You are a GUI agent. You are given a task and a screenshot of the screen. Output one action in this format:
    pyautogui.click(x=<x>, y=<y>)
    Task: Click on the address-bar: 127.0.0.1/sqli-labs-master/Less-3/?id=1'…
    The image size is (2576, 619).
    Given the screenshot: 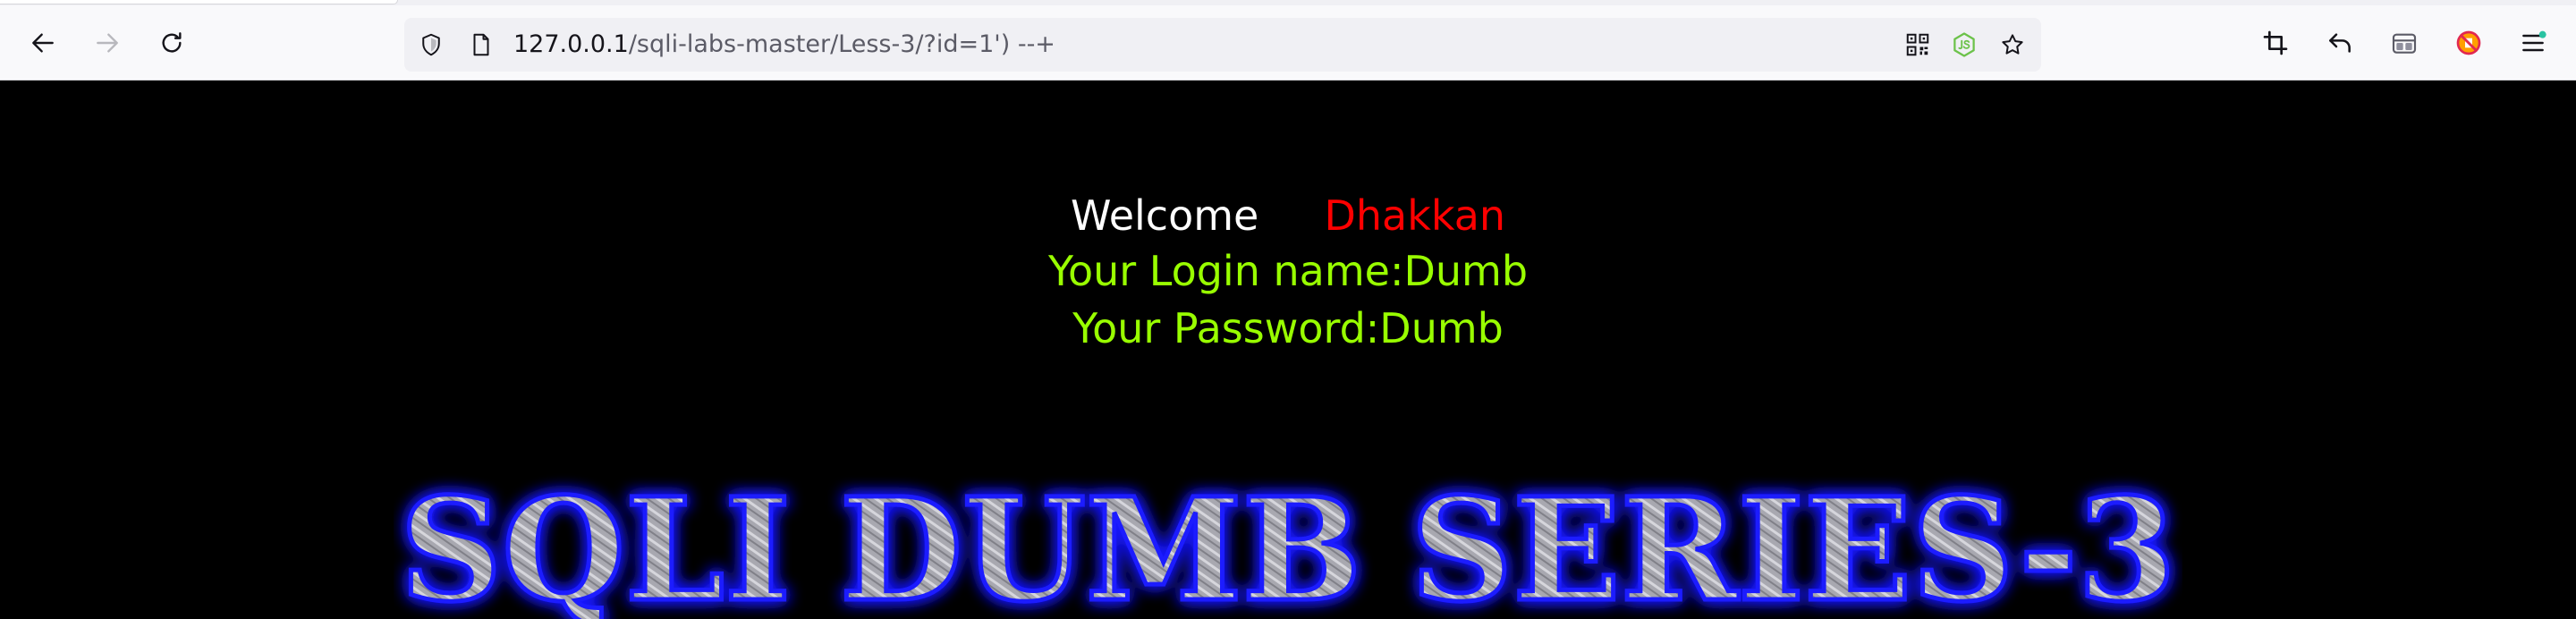 What is the action you would take?
    pyautogui.click(x=1222, y=45)
    